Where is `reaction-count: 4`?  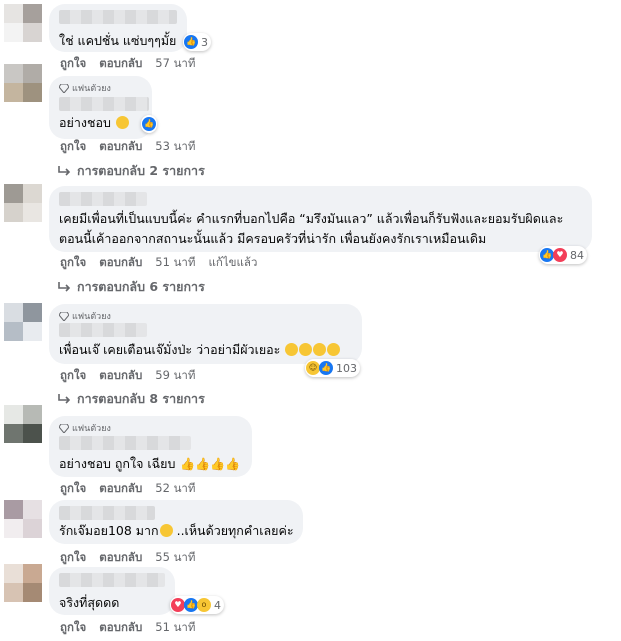
reaction-count: 4 is located at coordinates (217, 605).